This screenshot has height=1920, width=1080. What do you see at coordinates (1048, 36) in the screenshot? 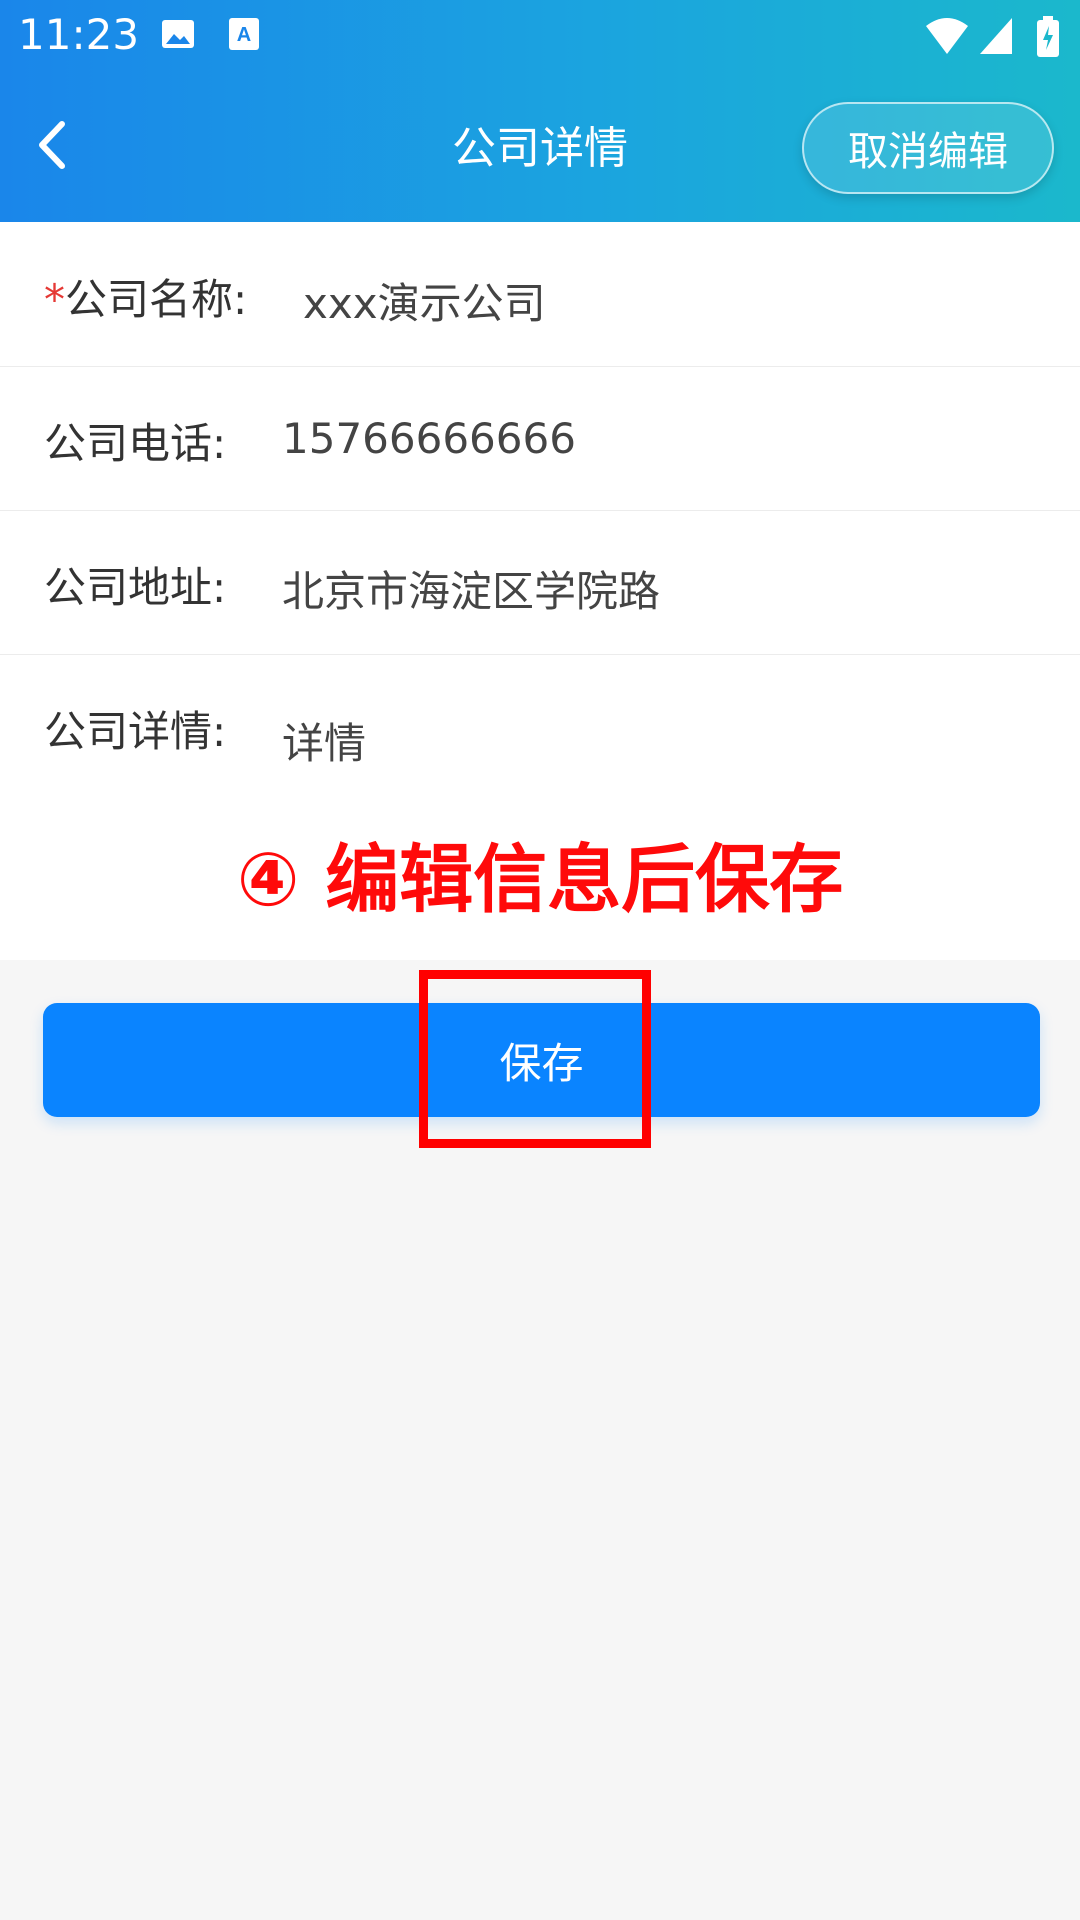
I see `battery-charging-icon` at bounding box center [1048, 36].